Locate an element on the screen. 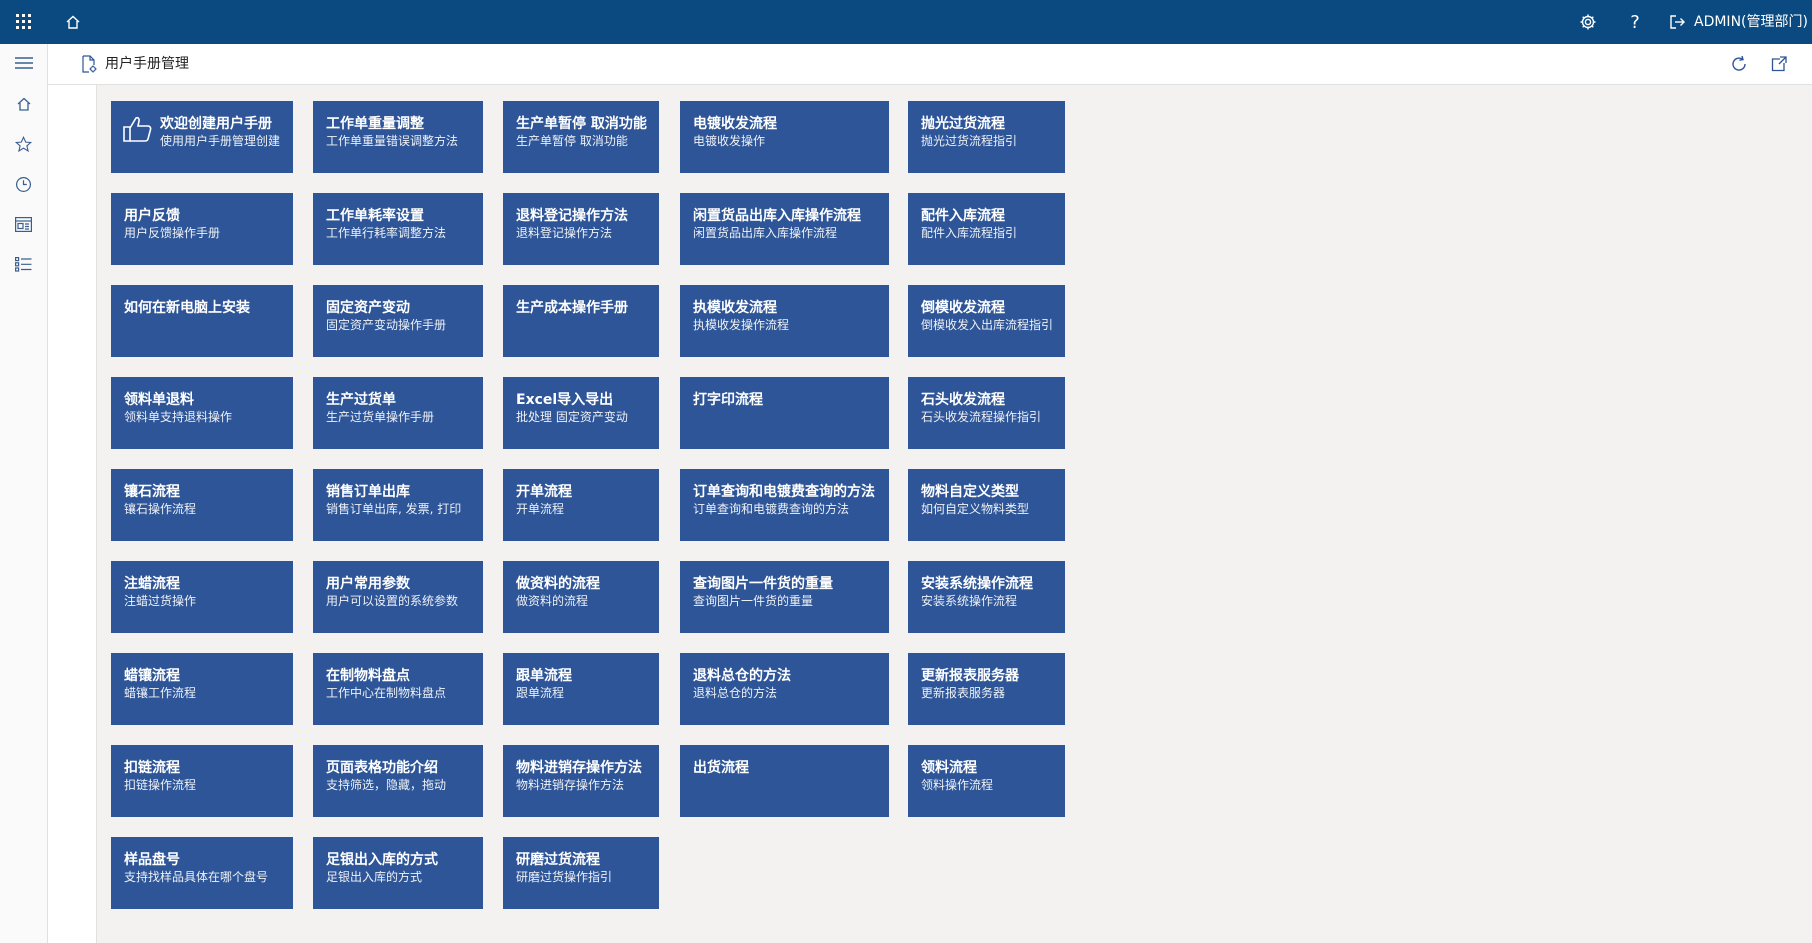 This screenshot has height=943, width=1812. recent-clock-icon is located at coordinates (23, 184).